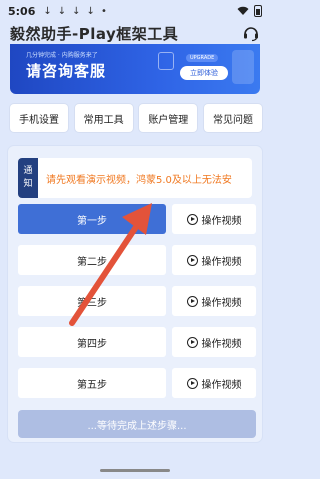 The height and width of the screenshot is (479, 320). Describe the element at coordinates (39, 118) in the screenshot. I see `phone-settings-button: 手机设置` at that location.